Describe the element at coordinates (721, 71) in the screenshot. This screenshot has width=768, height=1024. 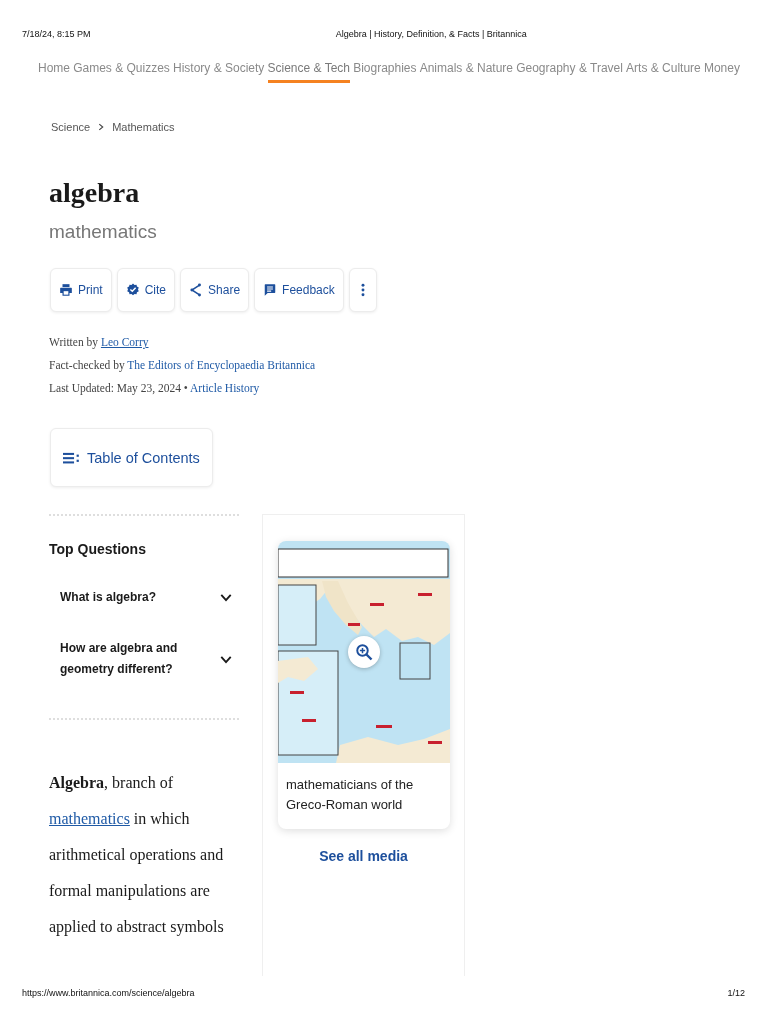
I see `nav-tab: Money` at that location.